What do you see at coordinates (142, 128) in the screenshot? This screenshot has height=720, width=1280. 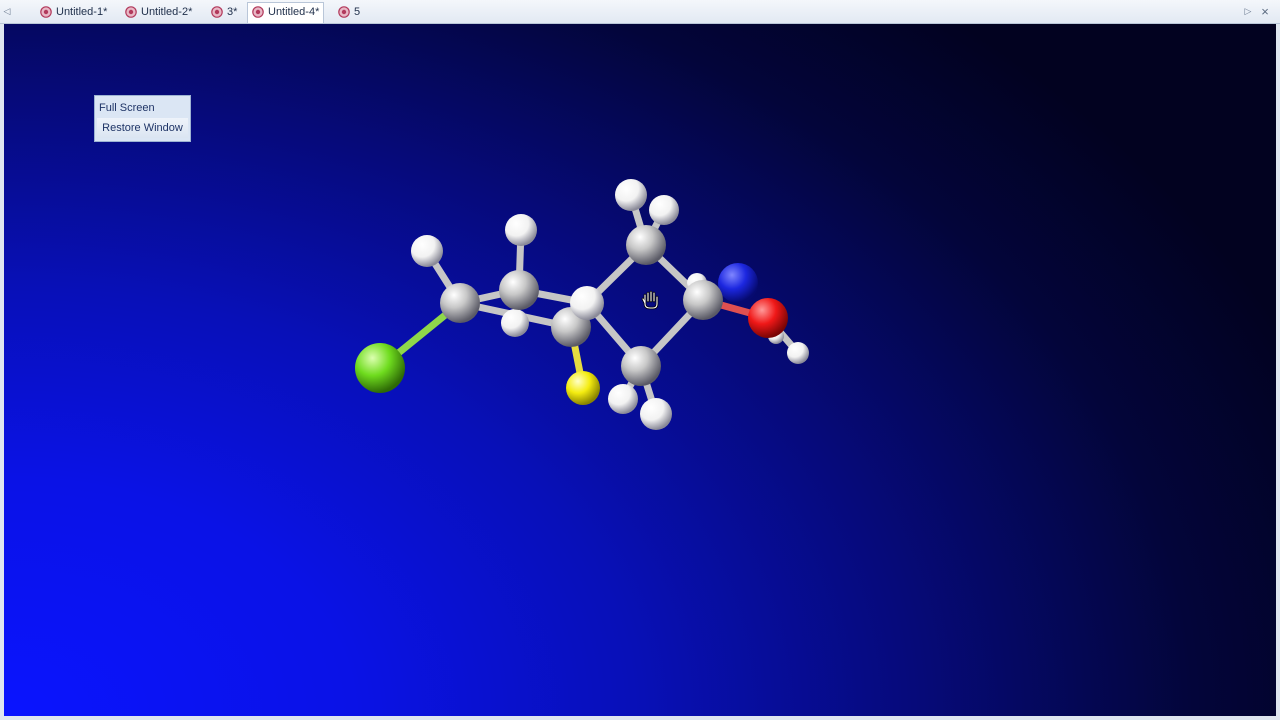 I see `restore-window-button: Restore Window` at bounding box center [142, 128].